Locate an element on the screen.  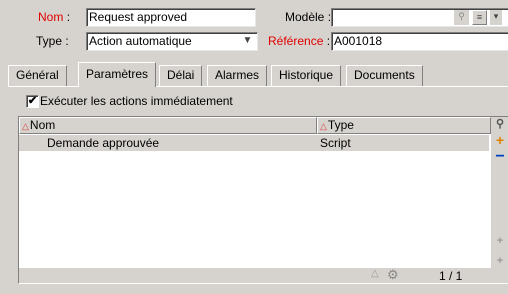
chevron-down-icon: ▼ is located at coordinates (247, 41).